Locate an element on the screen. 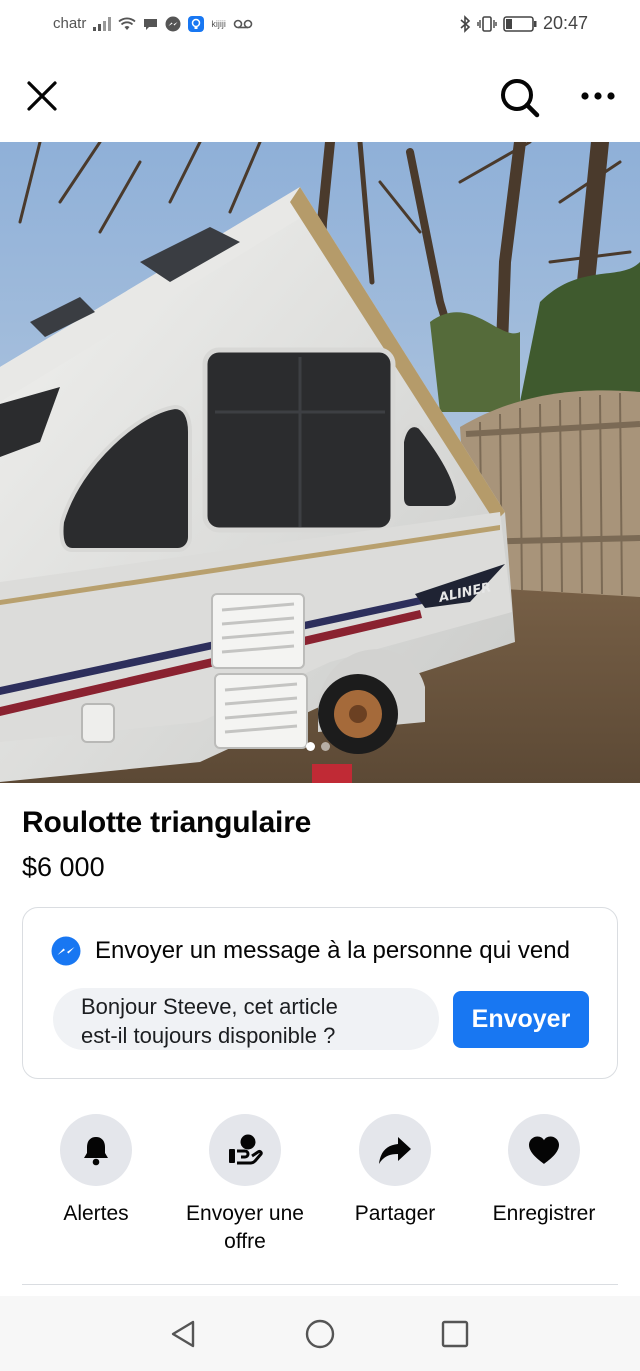 The width and height of the screenshot is (640, 1371). pager-dot-active is located at coordinates (310, 746).